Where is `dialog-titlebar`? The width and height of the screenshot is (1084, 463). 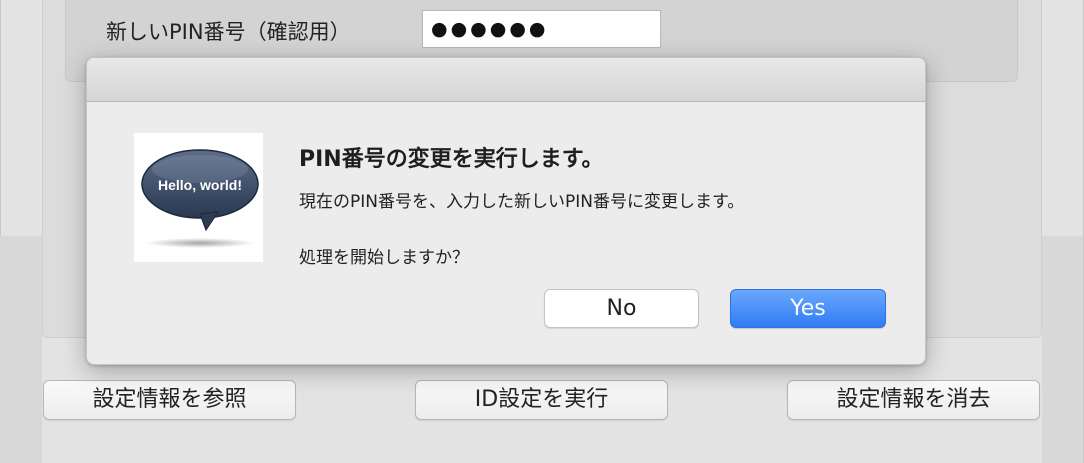
dialog-titlebar is located at coordinates (506, 80).